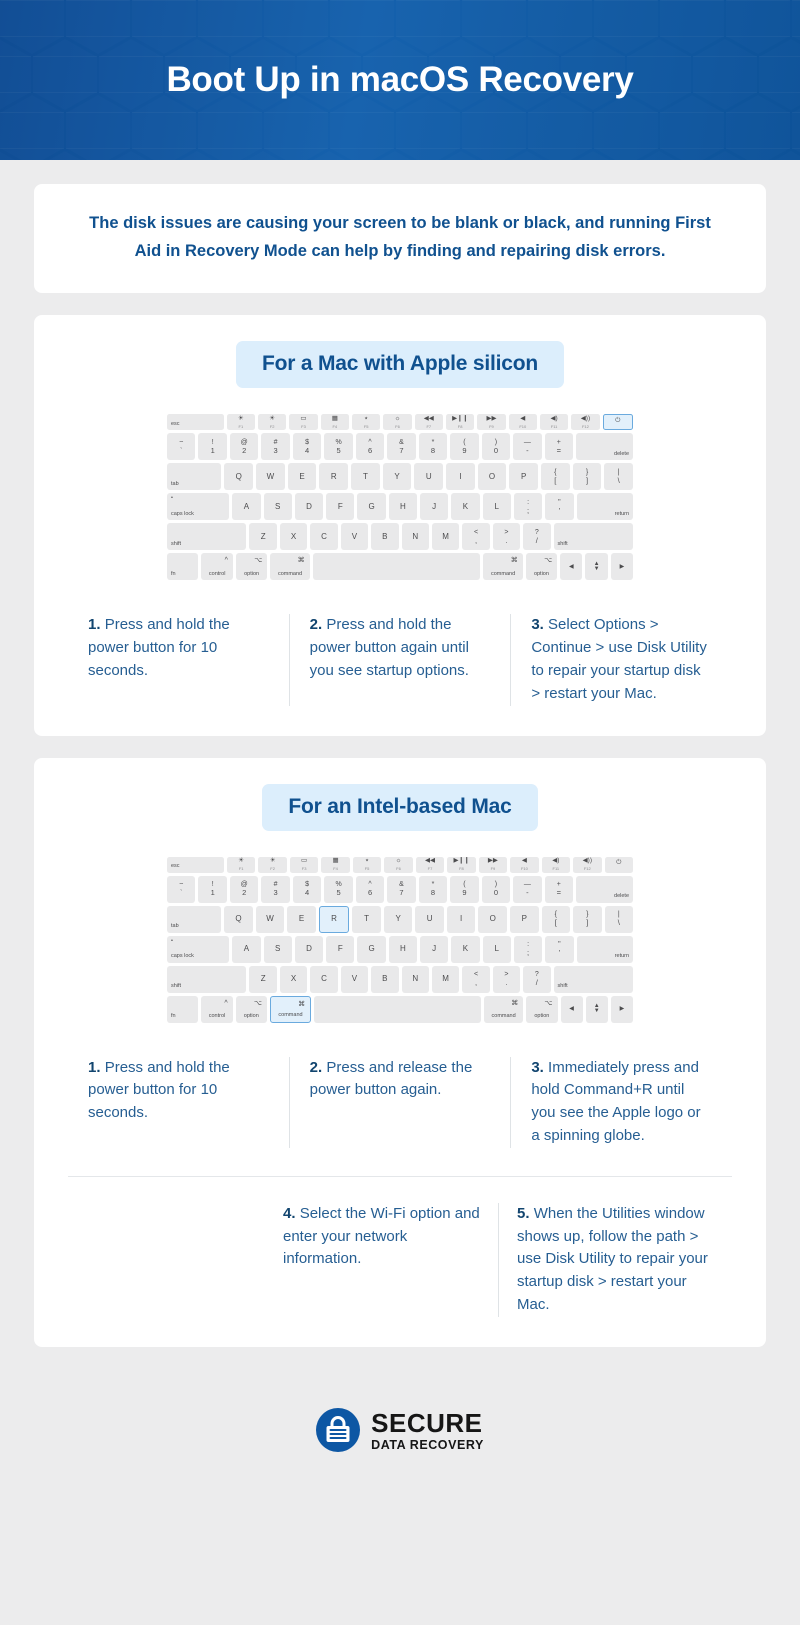  What do you see at coordinates (217, 1009) in the screenshot?
I see `key-control: ^ control` at bounding box center [217, 1009].